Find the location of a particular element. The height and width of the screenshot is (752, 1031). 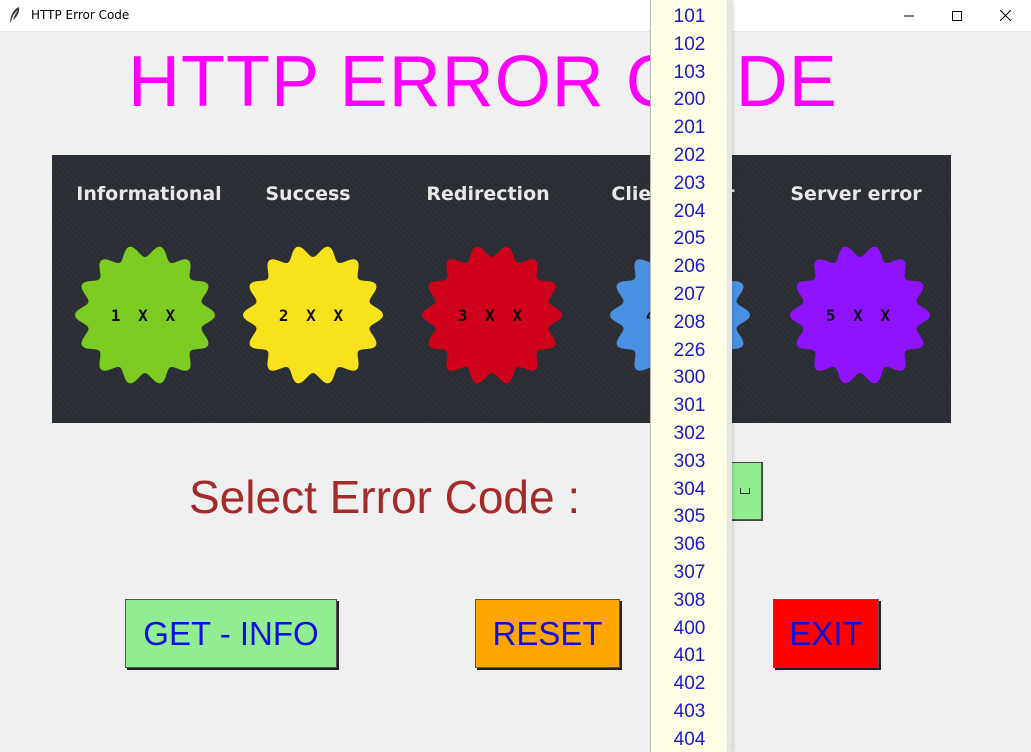

badge-5xx-text: 5 X X is located at coordinates (860, 315).